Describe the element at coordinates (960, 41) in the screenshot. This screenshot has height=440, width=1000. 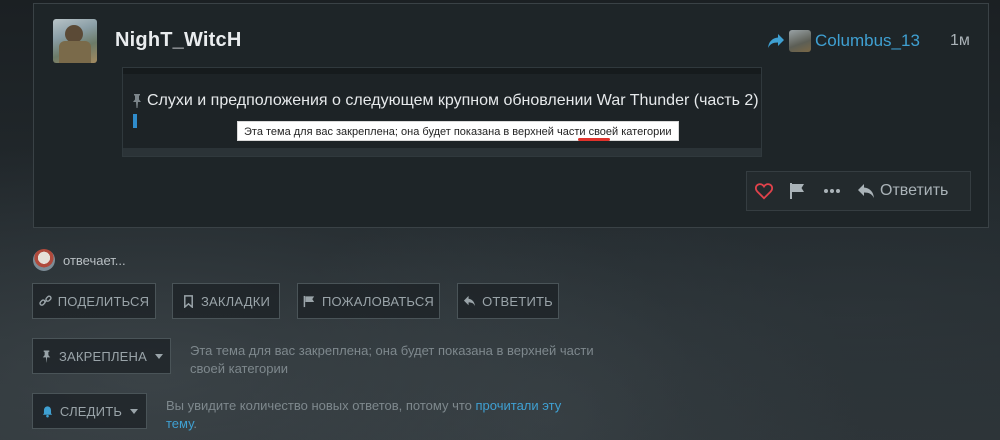
I see `post-age: 1м` at that location.